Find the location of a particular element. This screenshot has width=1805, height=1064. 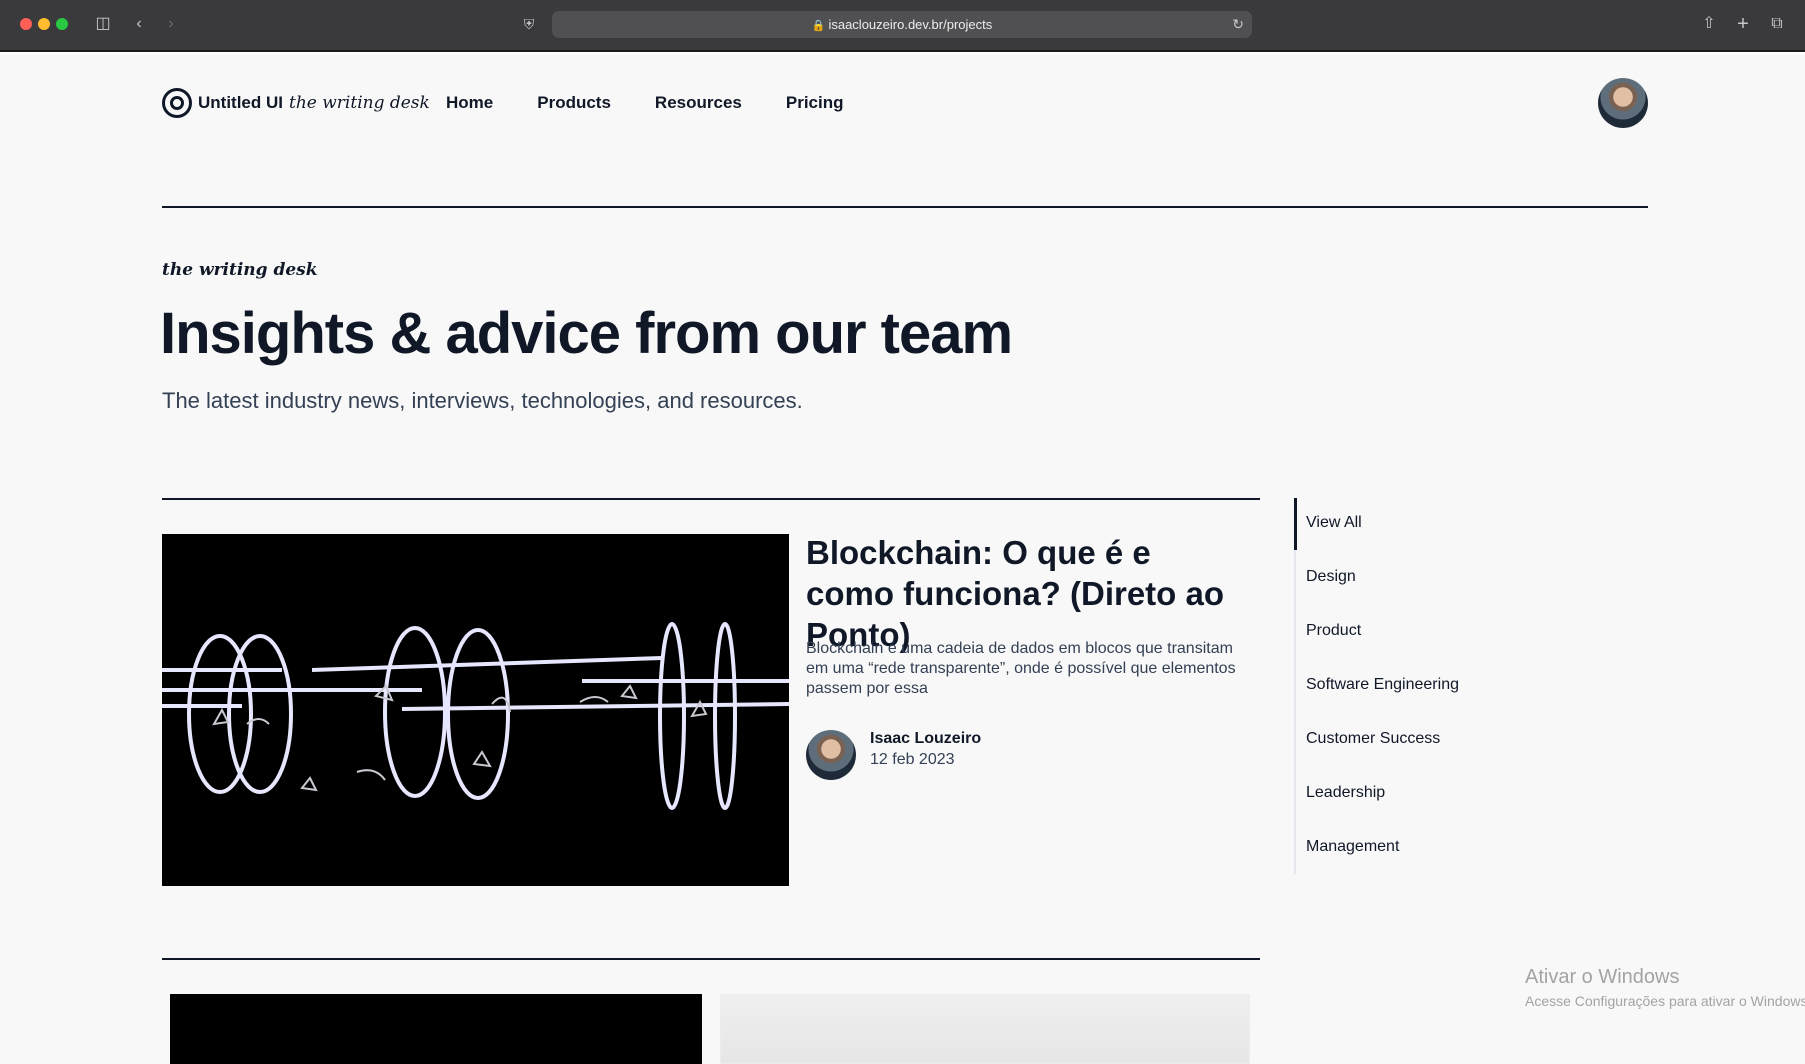

minimize-window-button is located at coordinates (44, 24).